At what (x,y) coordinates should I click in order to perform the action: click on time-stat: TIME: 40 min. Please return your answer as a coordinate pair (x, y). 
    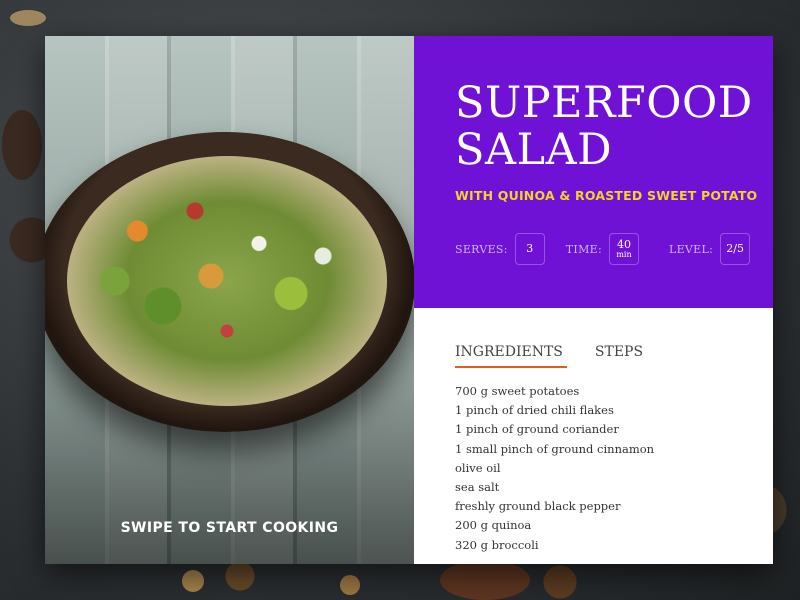
    Looking at the image, I should click on (602, 249).